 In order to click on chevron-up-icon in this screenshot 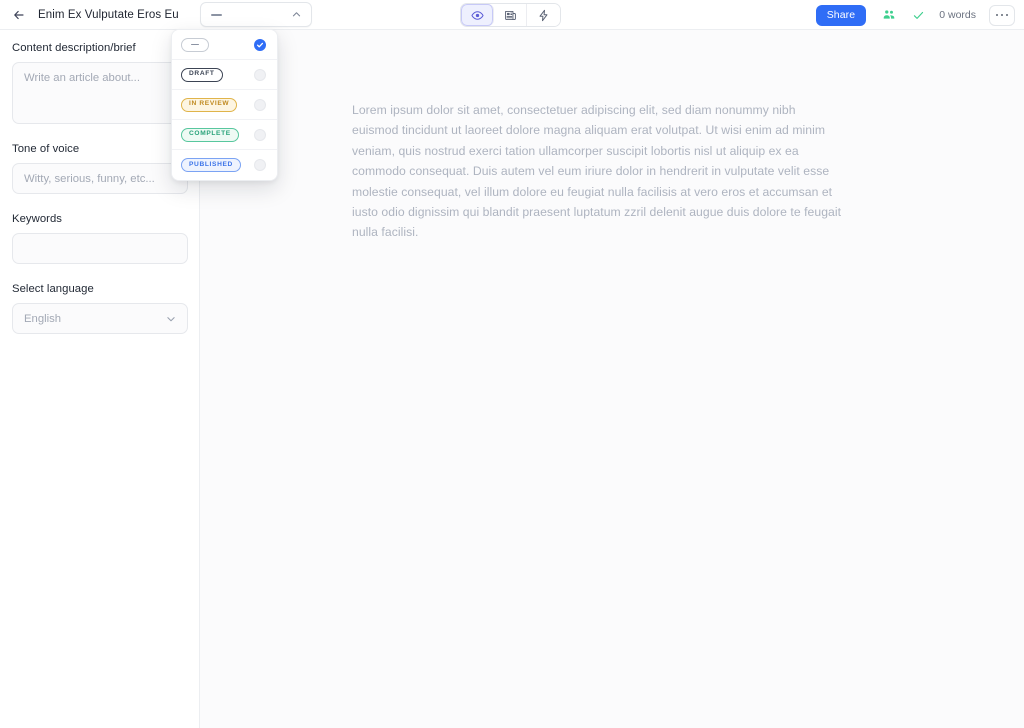, I will do `click(296, 14)`.